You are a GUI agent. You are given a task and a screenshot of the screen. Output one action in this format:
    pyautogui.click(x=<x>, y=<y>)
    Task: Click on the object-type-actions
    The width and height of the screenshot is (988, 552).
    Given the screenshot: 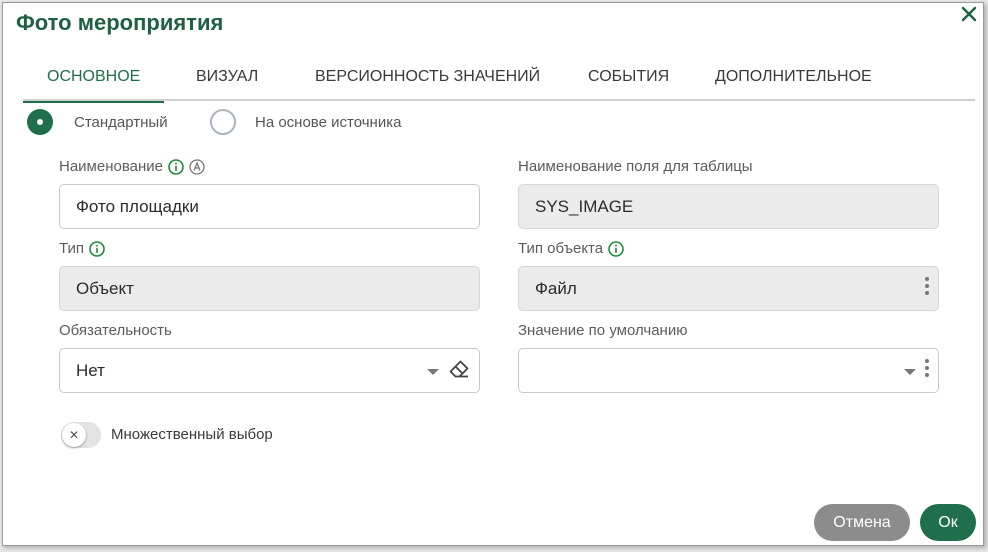 What is the action you would take?
    pyautogui.click(x=927, y=288)
    